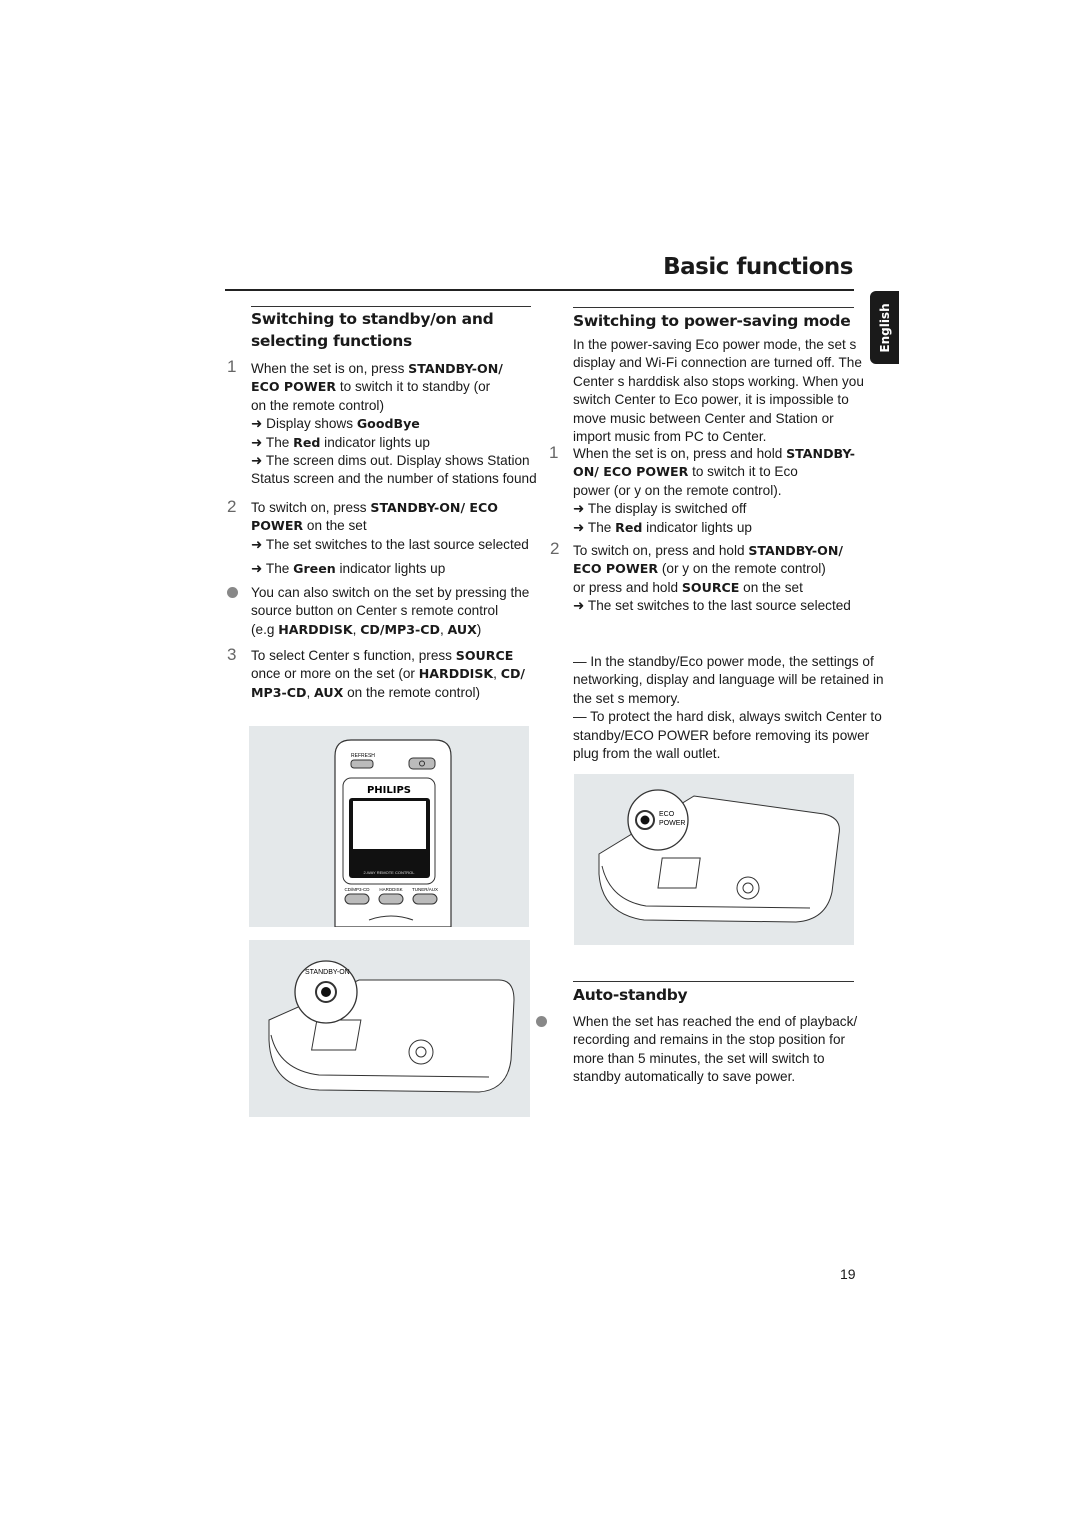  Describe the element at coordinates (434, 507) in the screenshot. I see `bold-term: STANDBY-ON/ ECO` at that location.